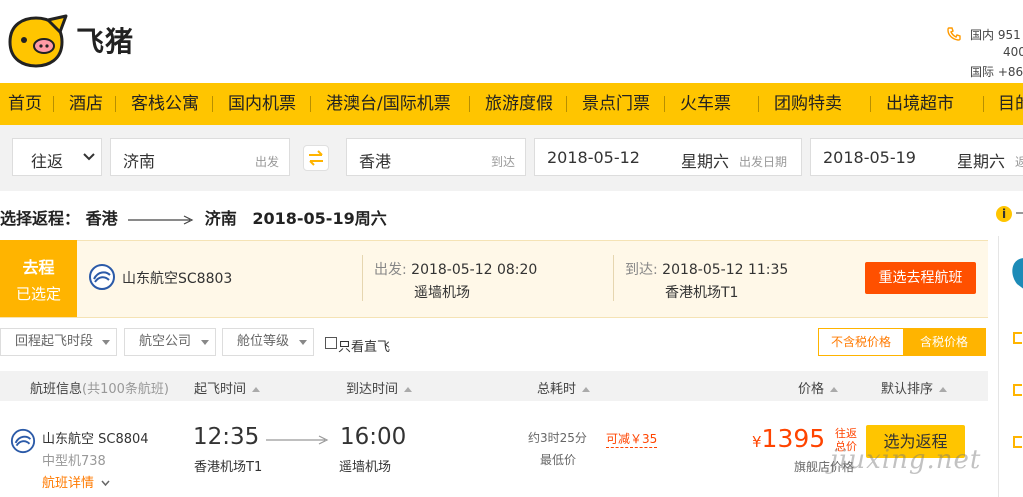 Image resolution: width=1023 pixels, height=497 pixels. I want to click on nav-inn: 客栈公寓, so click(165, 104).